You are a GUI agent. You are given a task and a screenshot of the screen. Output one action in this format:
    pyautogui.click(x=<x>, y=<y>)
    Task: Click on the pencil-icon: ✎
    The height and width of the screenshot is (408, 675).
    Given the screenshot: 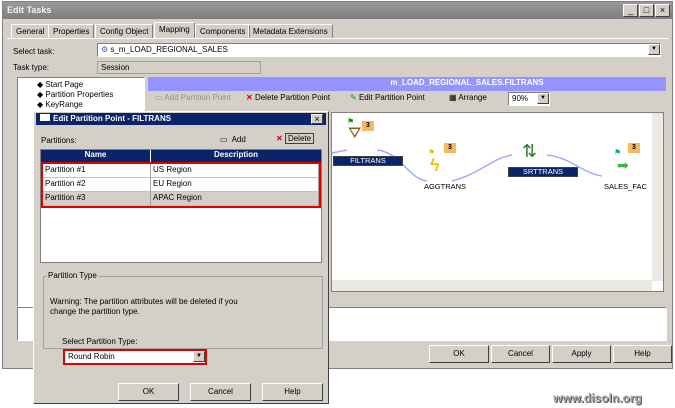 What is the action you would take?
    pyautogui.click(x=353, y=97)
    